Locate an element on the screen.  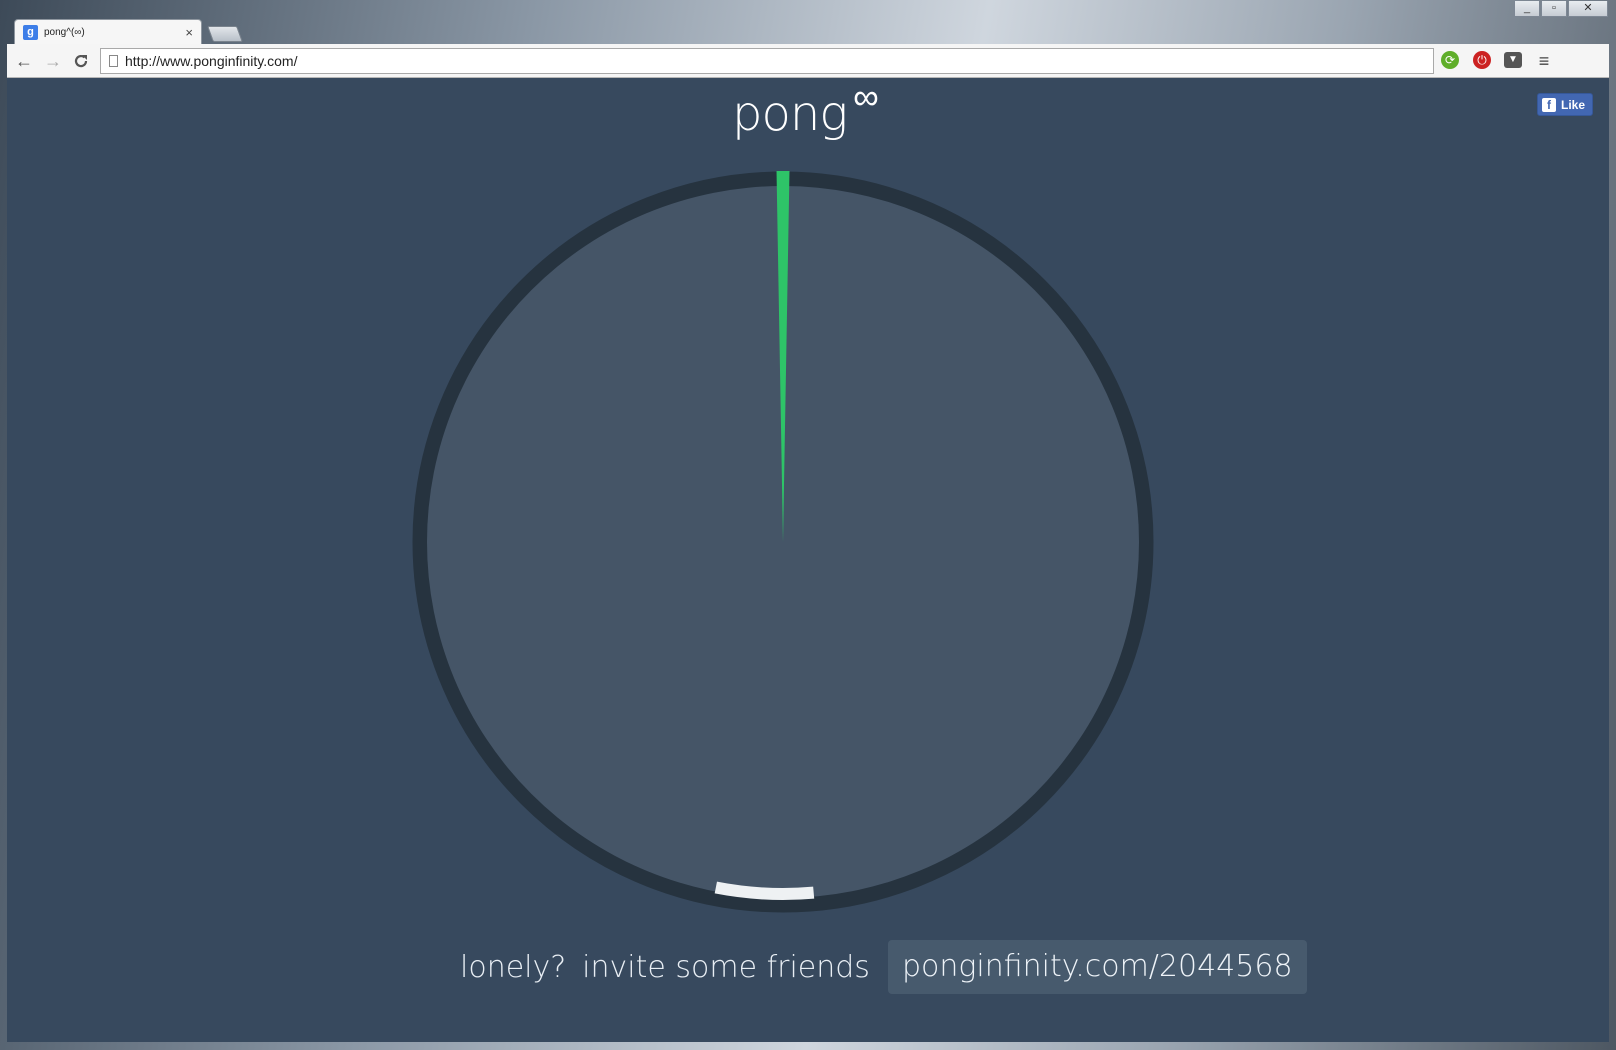
invite-link: ponginfinity.com/2044568 is located at coordinates (1097, 967).